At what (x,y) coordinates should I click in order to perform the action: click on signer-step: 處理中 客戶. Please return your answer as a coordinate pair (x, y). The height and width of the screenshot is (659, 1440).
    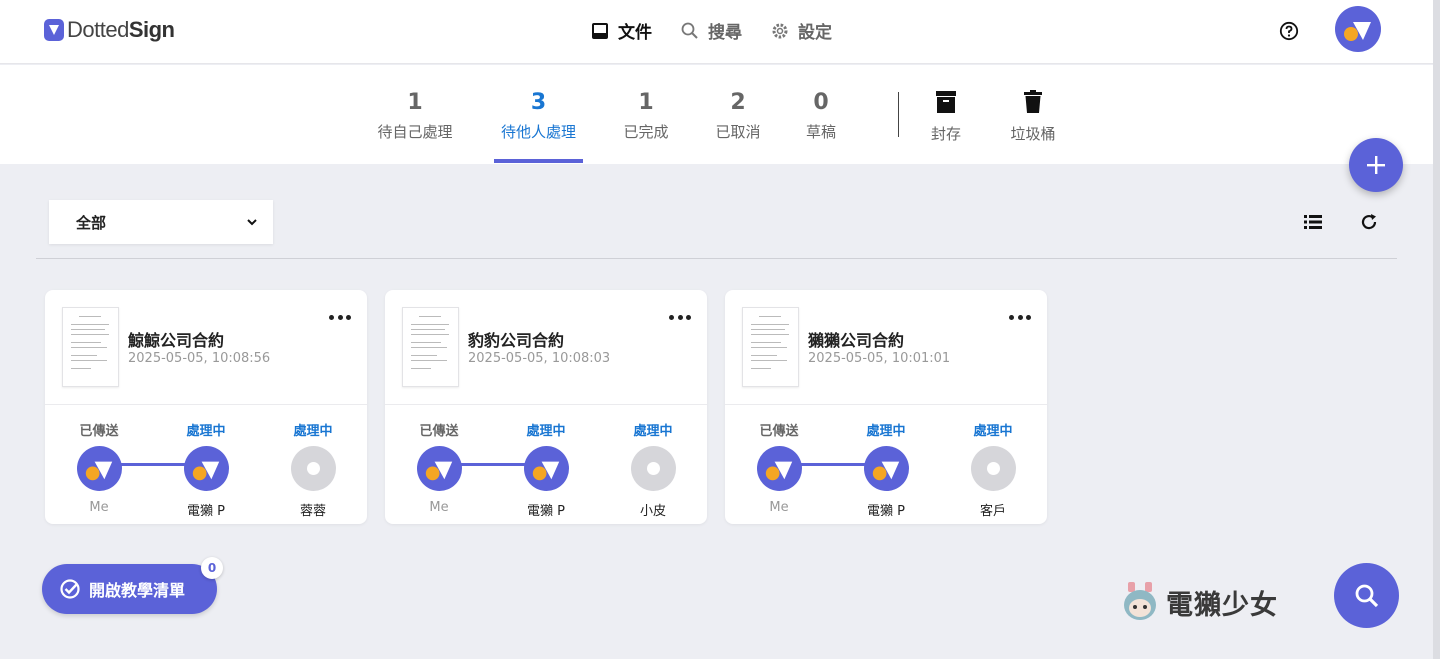
    Looking at the image, I should click on (993, 469).